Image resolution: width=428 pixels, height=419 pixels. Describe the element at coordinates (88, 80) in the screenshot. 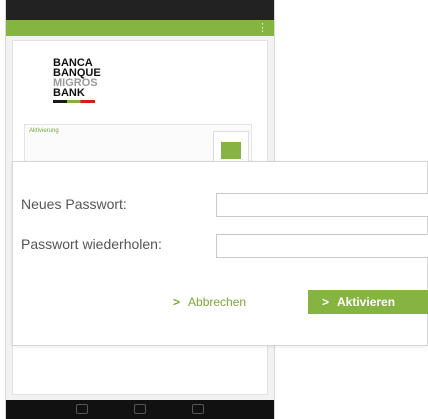

I see `bank-logo: BANCA BANQUE MIGROS BANK` at that location.